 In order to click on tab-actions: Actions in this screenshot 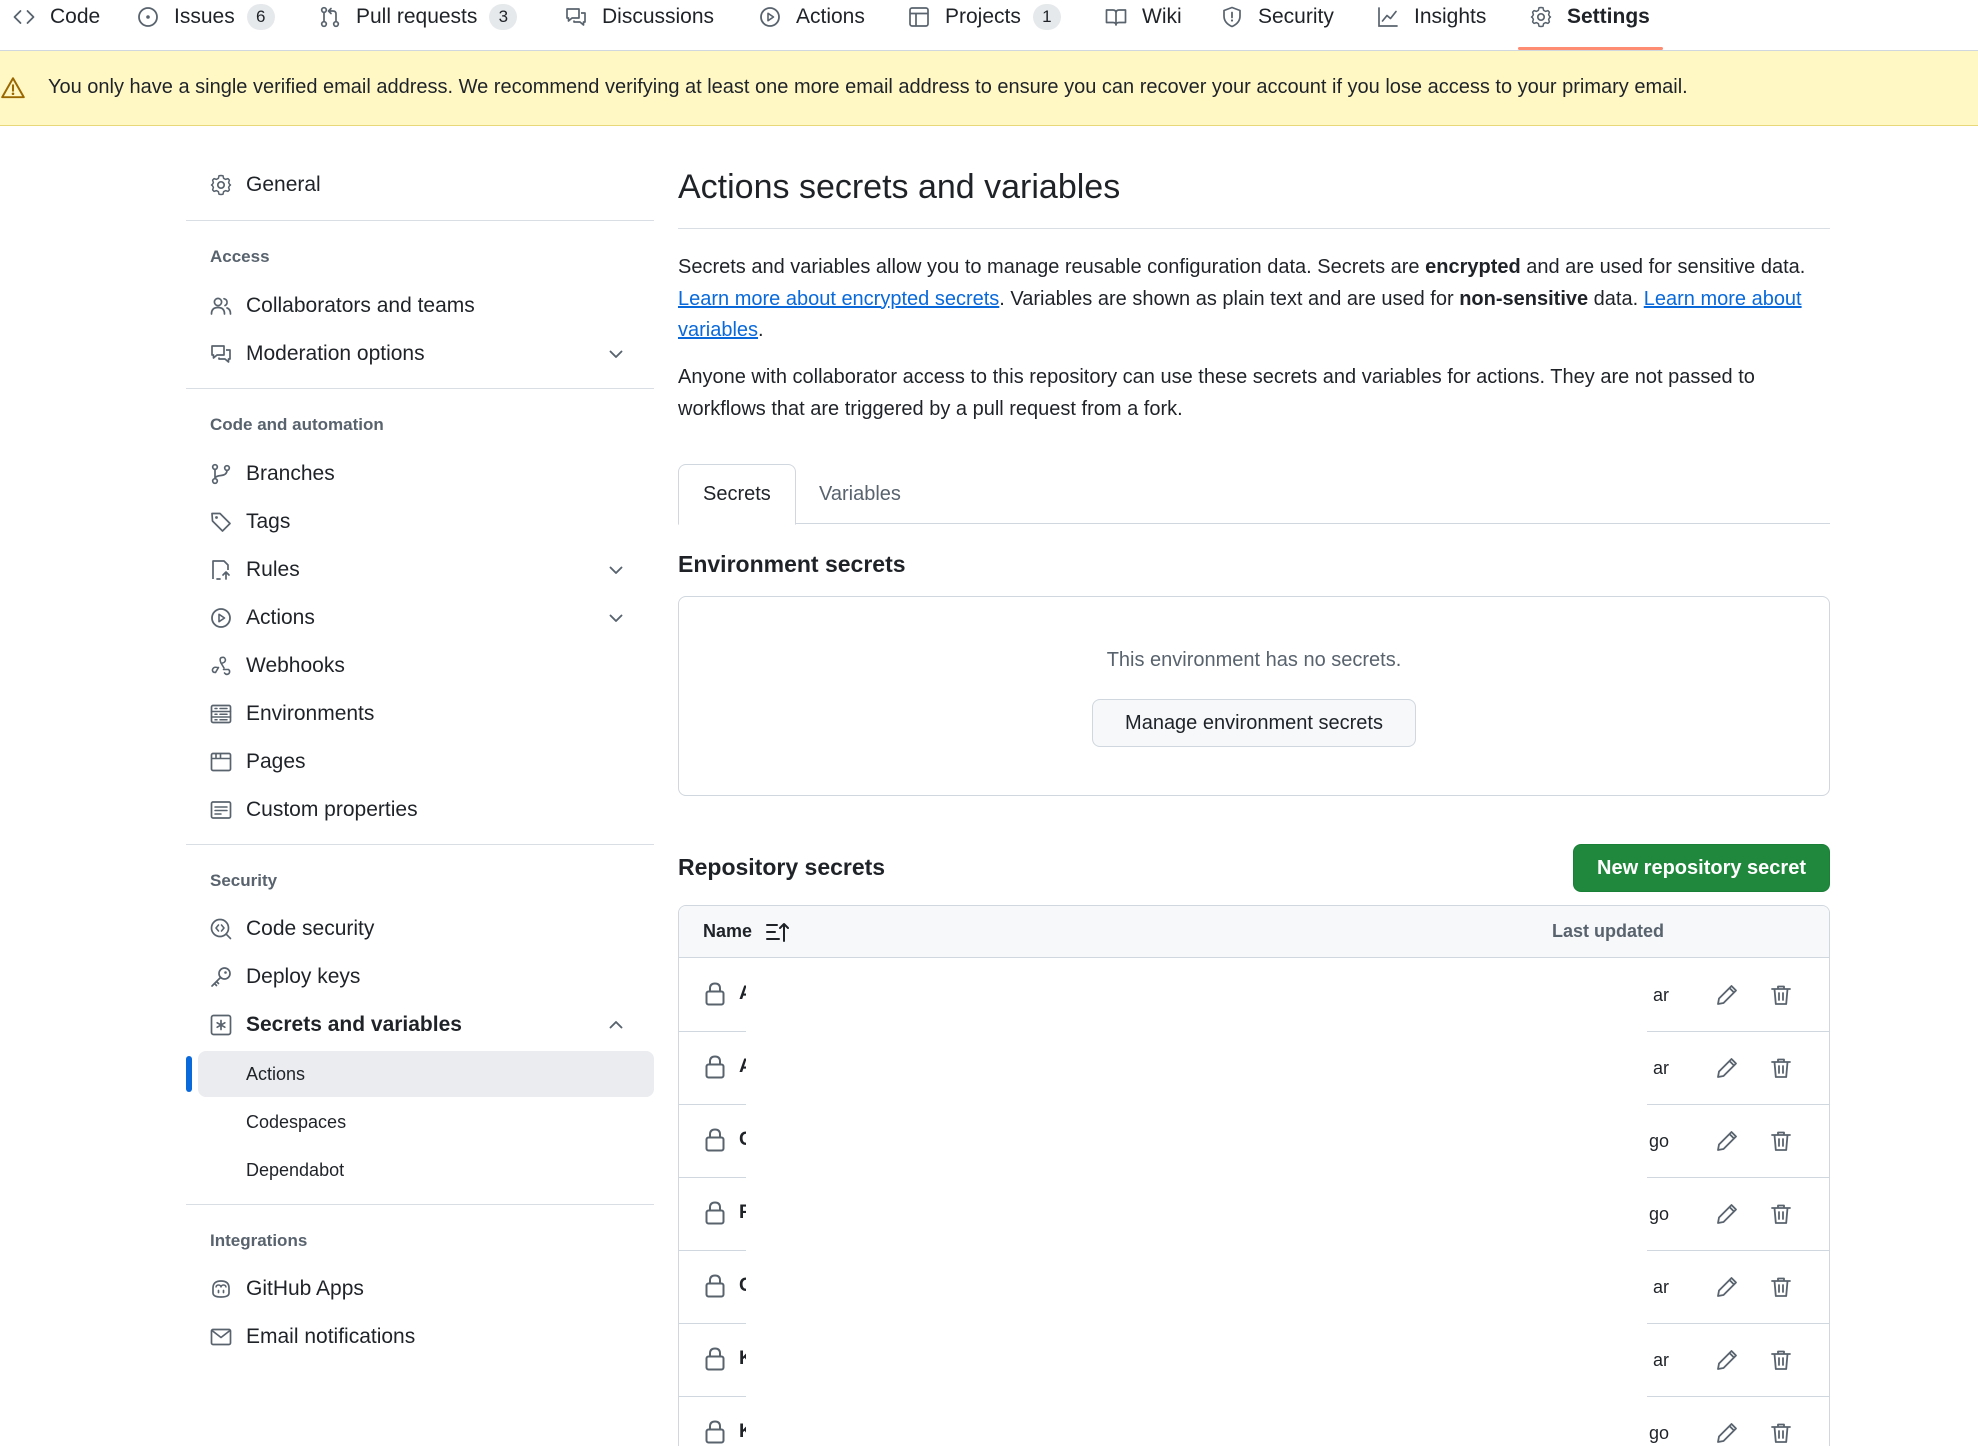, I will do `click(811, 17)`.